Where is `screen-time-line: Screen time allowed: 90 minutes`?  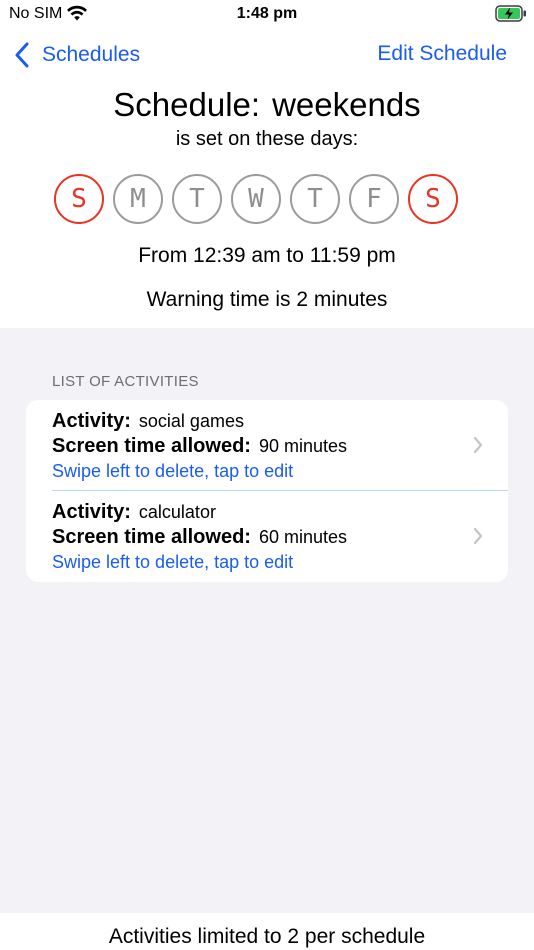
screen-time-line: Screen time allowed: 90 minutes is located at coordinates (199, 446).